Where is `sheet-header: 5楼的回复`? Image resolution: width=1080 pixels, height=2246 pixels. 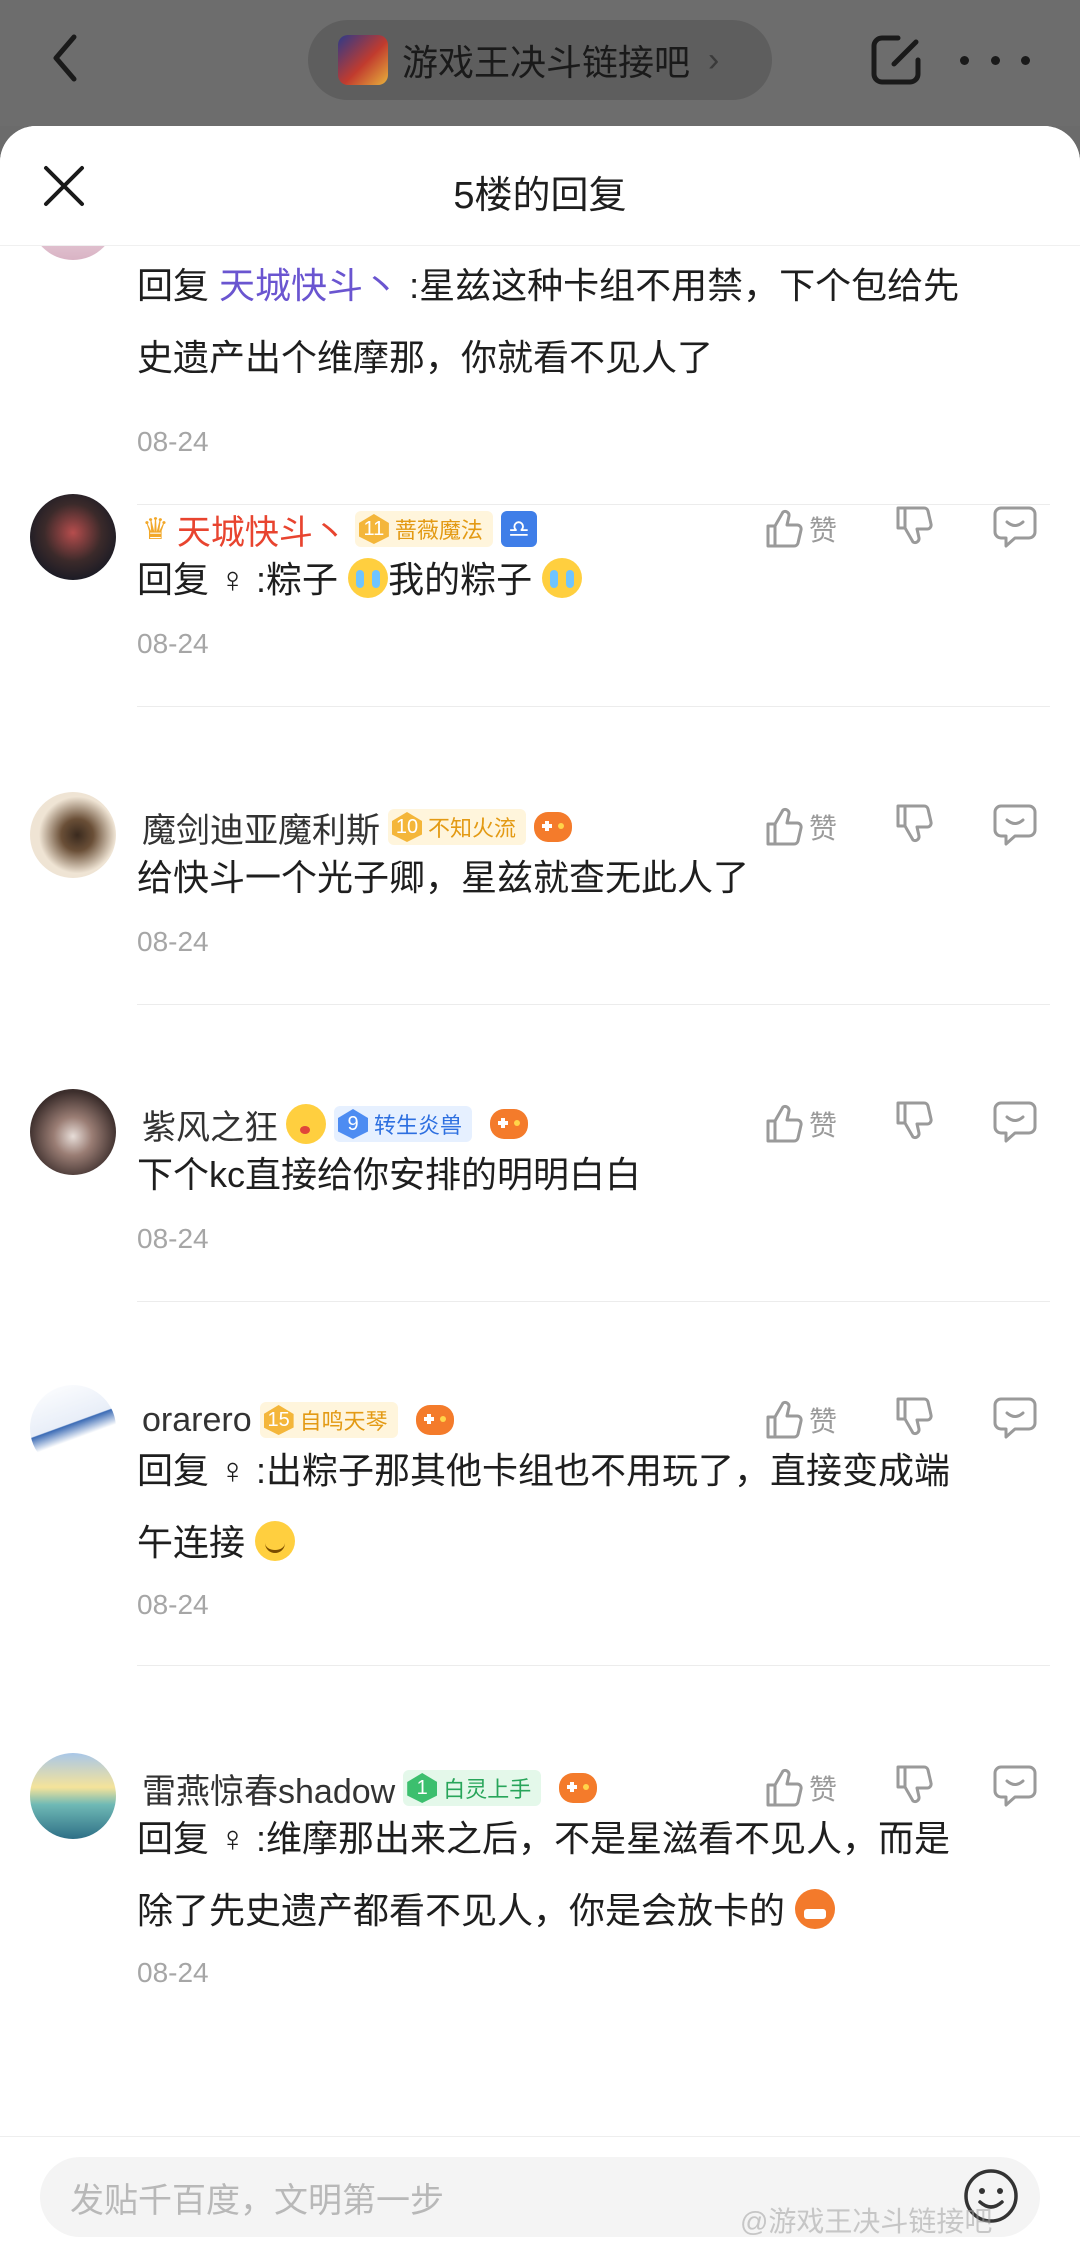
sheet-header: 5楼的回复 is located at coordinates (540, 186).